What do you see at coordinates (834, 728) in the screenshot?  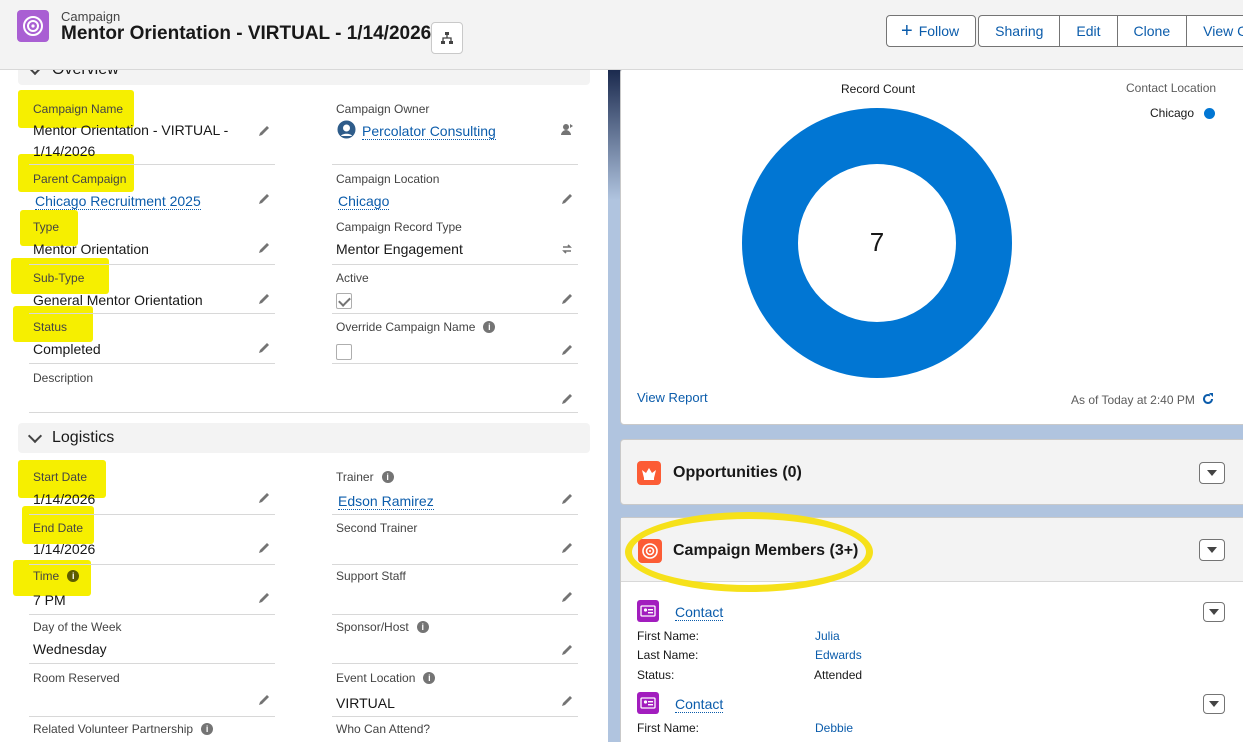 I see `first-name-value: Debbie` at bounding box center [834, 728].